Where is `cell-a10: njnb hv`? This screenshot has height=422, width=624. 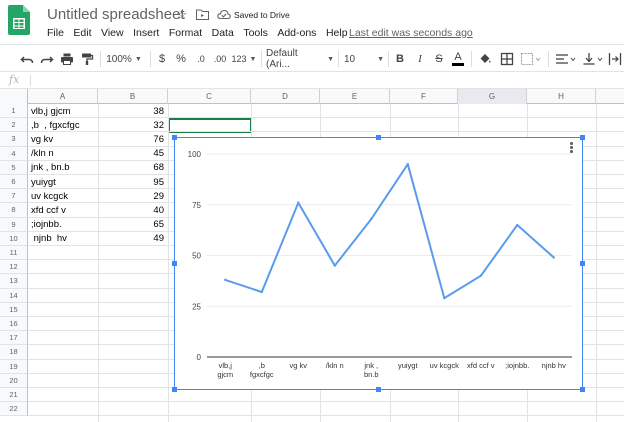 cell-a10: njnb hv is located at coordinates (49, 238).